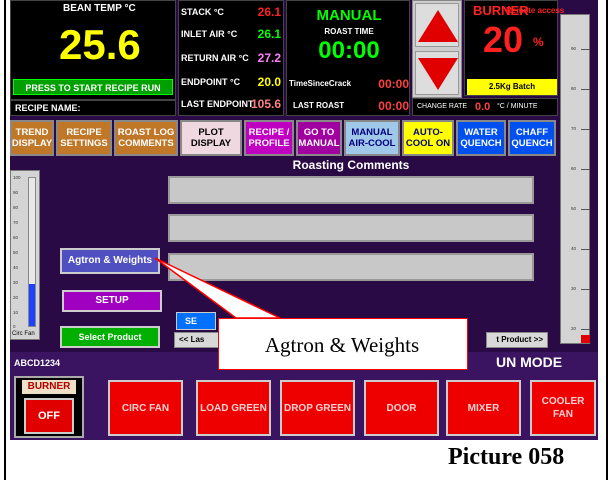 The height and width of the screenshot is (482, 610). What do you see at coordinates (217, 288) in the screenshot?
I see `callout-pointer` at bounding box center [217, 288].